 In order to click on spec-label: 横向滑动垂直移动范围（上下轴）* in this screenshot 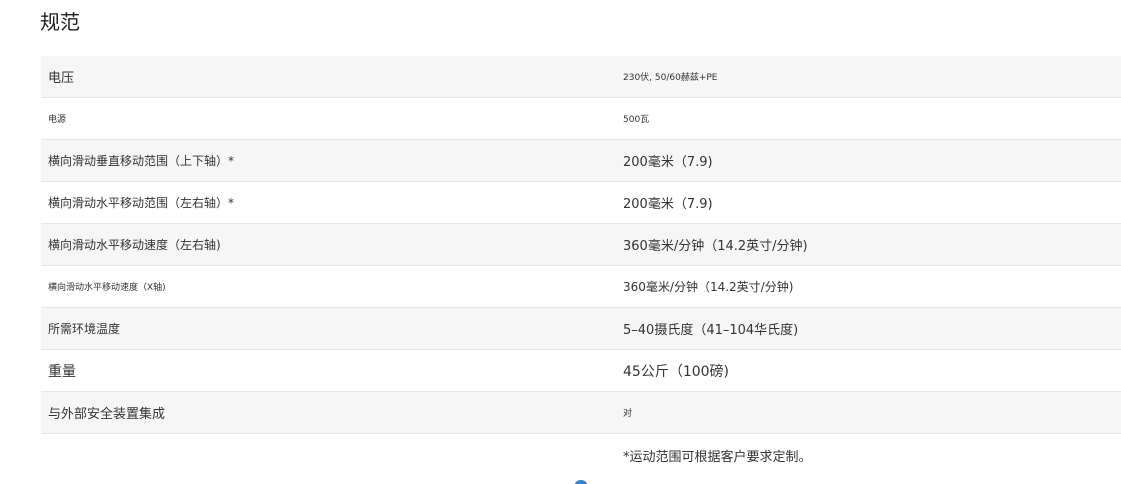, I will do `click(141, 161)`.